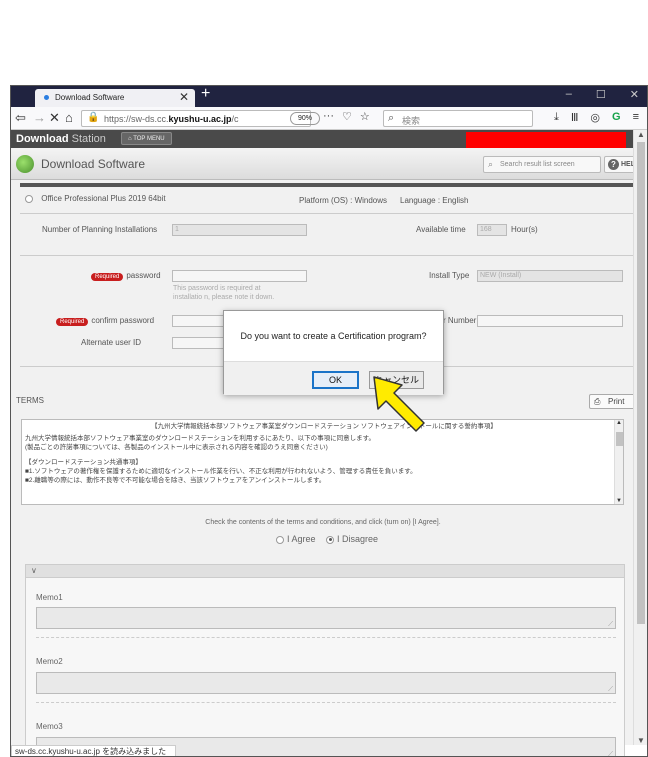 This screenshot has height=757, width=648. Describe the element at coordinates (54, 118) in the screenshot. I see `stop-icon: ✕` at that location.